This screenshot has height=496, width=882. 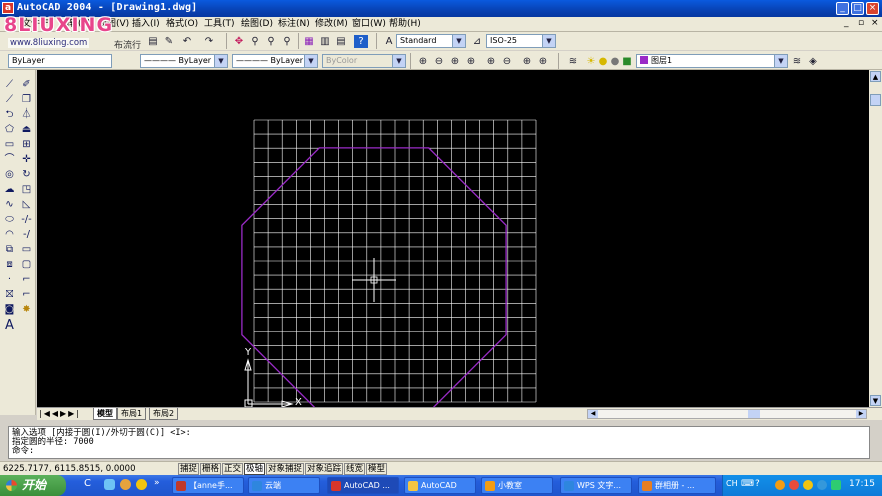 What do you see at coordinates (872, 8) in the screenshot?
I see `close-button: ×` at bounding box center [872, 8].